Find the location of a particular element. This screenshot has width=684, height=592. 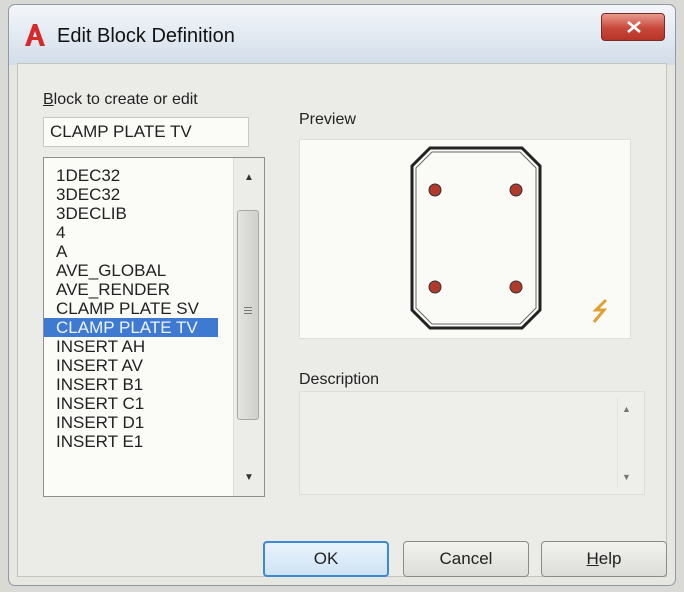

plate-outline is located at coordinates (476, 238).